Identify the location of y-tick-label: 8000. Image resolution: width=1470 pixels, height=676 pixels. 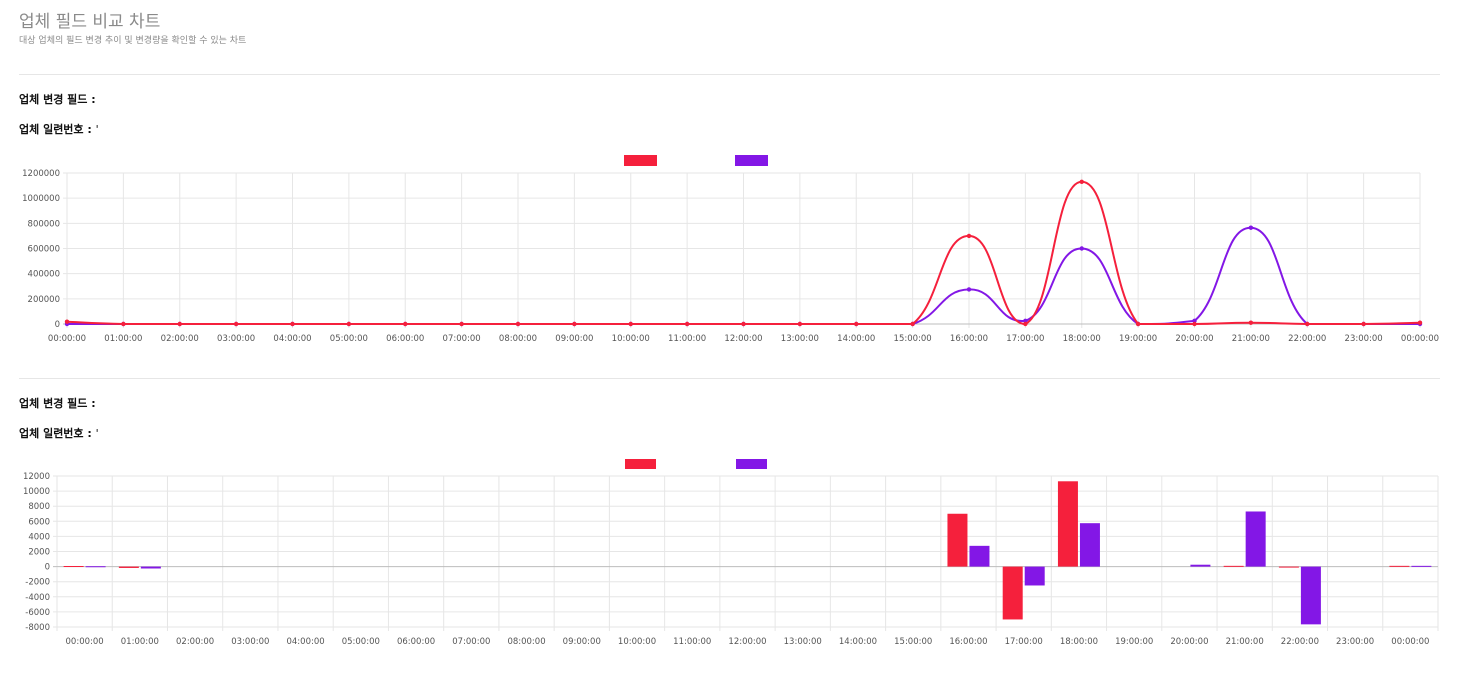
(39, 507).